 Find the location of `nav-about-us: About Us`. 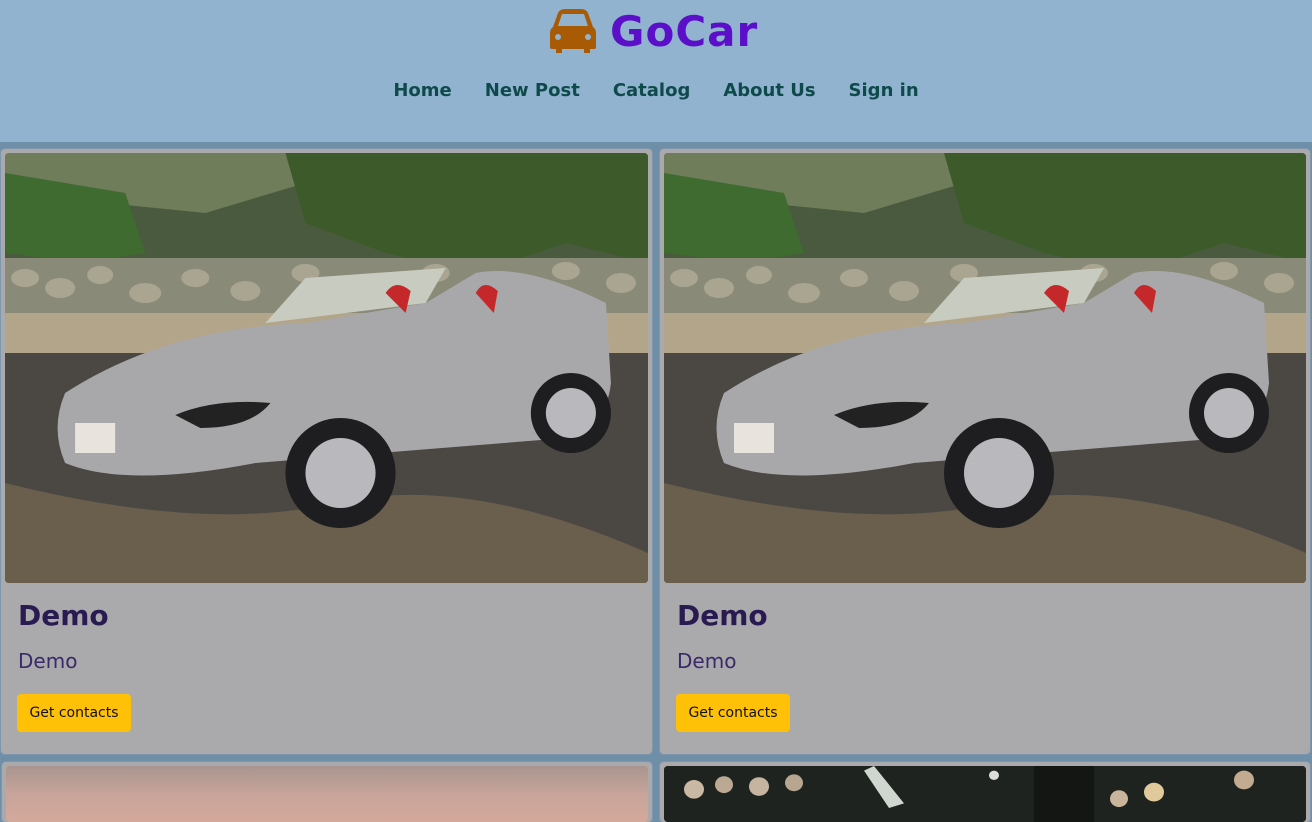

nav-about-us: About Us is located at coordinates (769, 91).